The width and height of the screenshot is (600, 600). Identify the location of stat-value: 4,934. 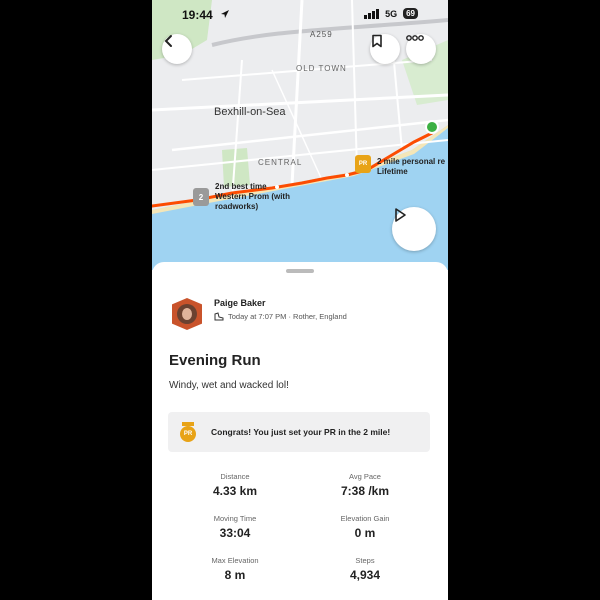
(365, 575).